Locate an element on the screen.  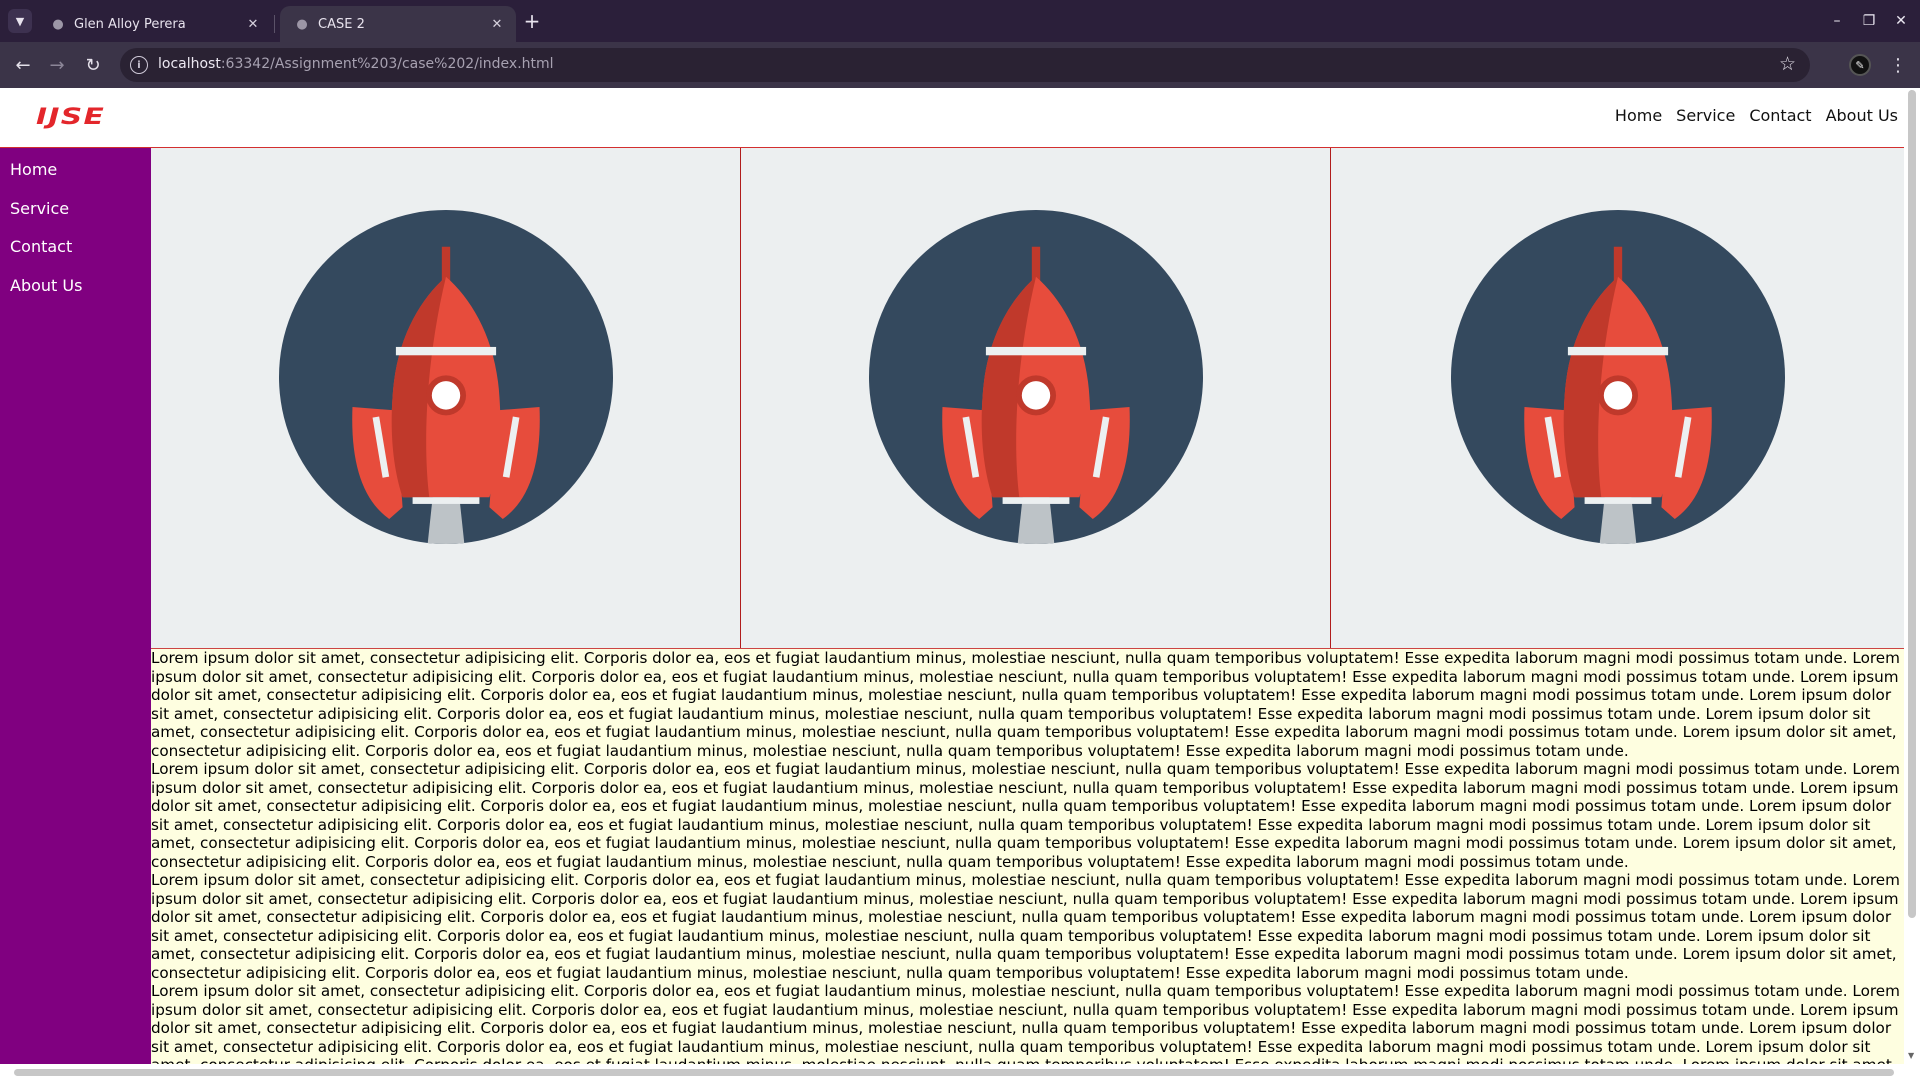
sidebar-item-about-us: About Us is located at coordinates (75, 291).